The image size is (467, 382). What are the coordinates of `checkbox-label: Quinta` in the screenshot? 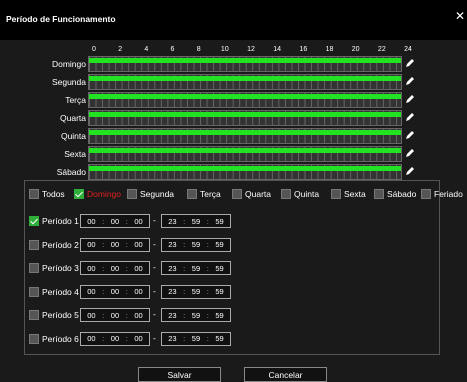 It's located at (307, 194).